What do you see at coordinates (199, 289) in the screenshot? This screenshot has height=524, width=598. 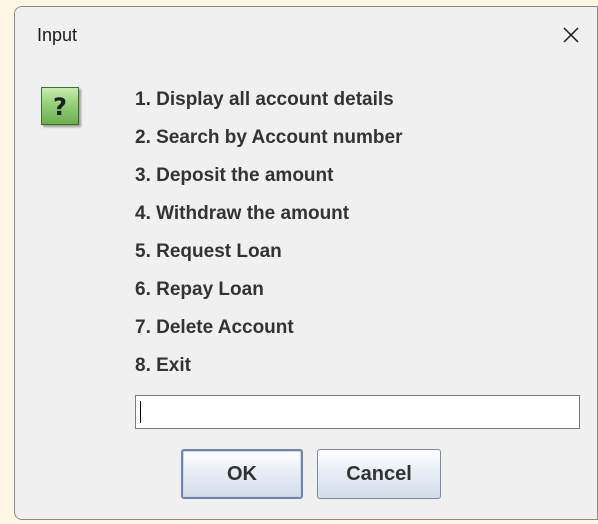 I see `option-item: 6. Repay Loan` at bounding box center [199, 289].